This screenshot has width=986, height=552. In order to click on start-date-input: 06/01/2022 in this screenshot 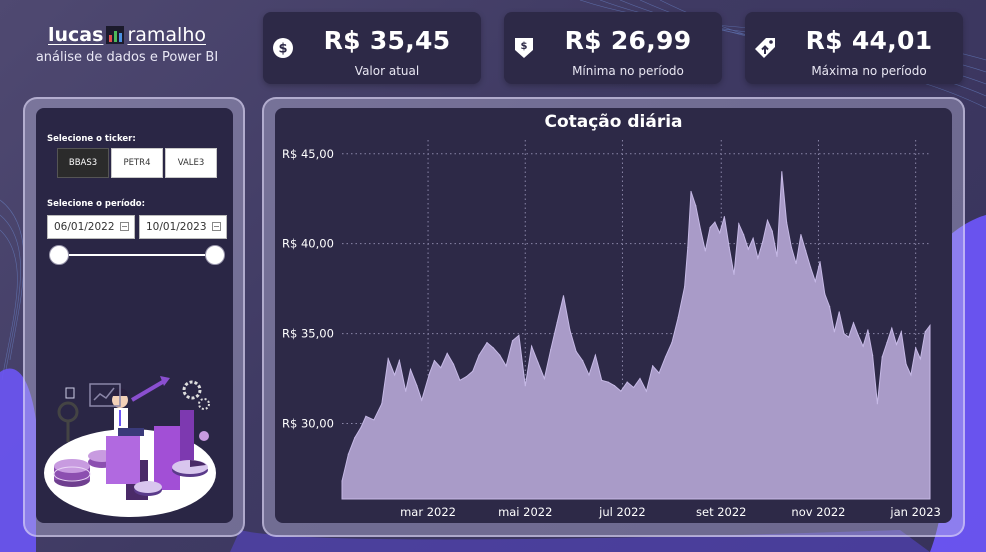, I will do `click(91, 227)`.